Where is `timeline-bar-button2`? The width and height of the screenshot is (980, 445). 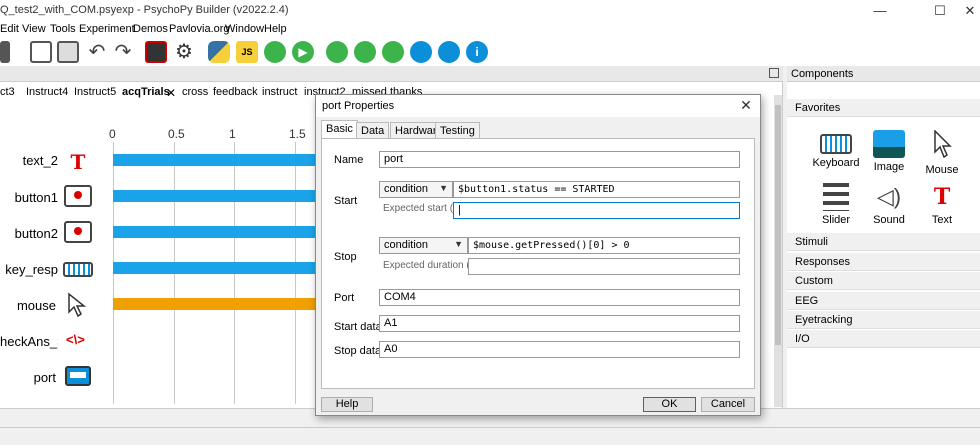
timeline-bar-button2 is located at coordinates (215, 232).